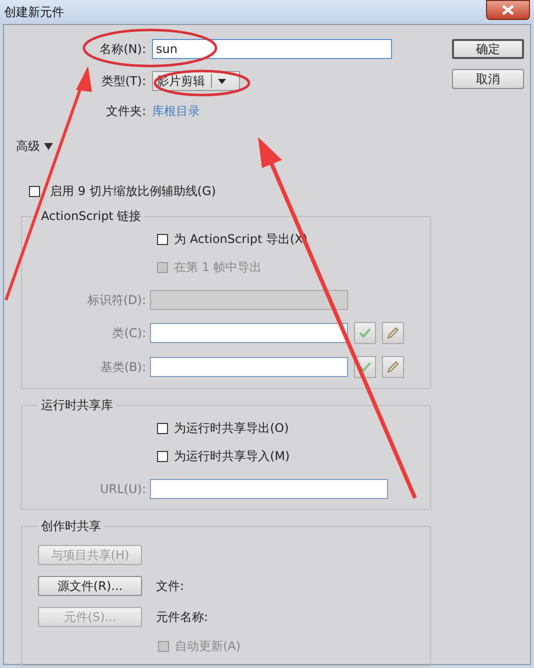 The image size is (534, 668). Describe the element at coordinates (123, 489) in the screenshot. I see `field-label: URL(U):` at that location.